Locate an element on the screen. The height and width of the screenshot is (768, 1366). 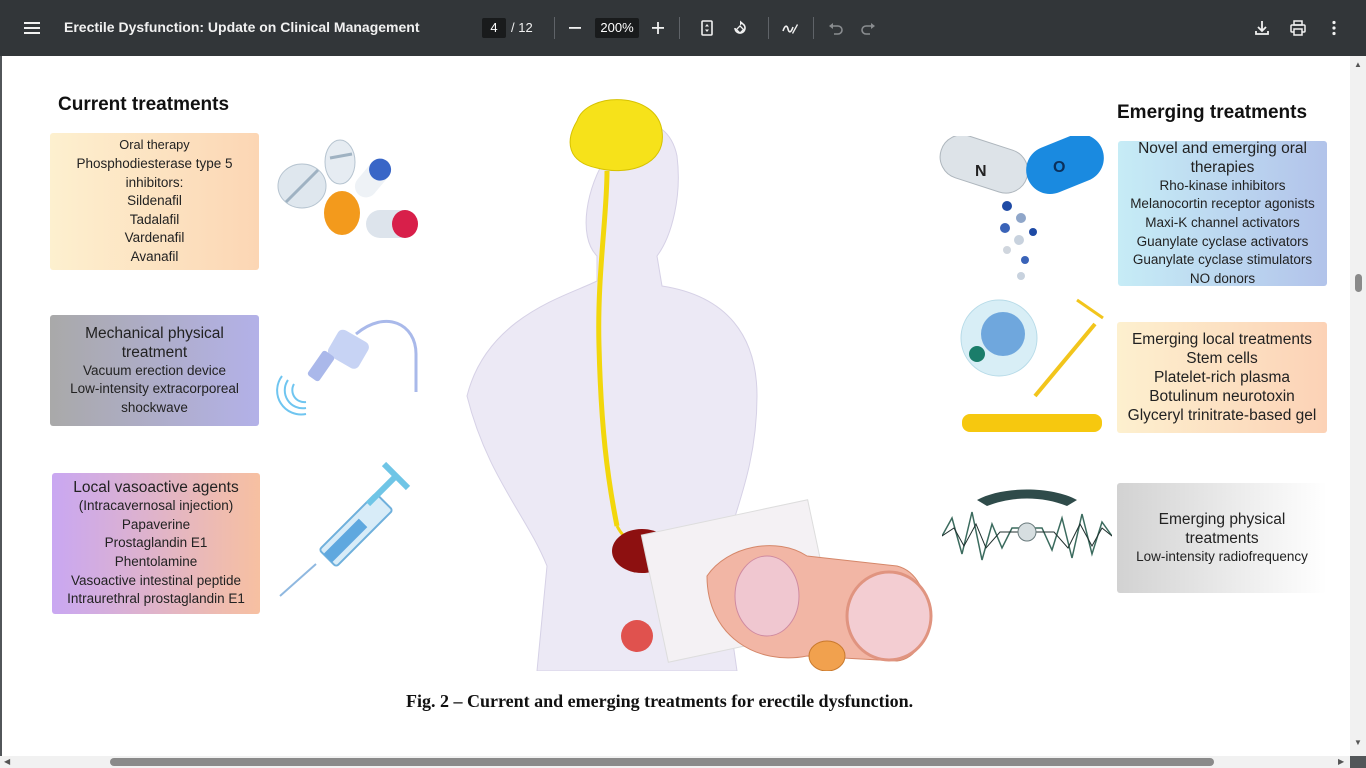
vasoactive-line: Papaverine is located at coordinates (156, 524).